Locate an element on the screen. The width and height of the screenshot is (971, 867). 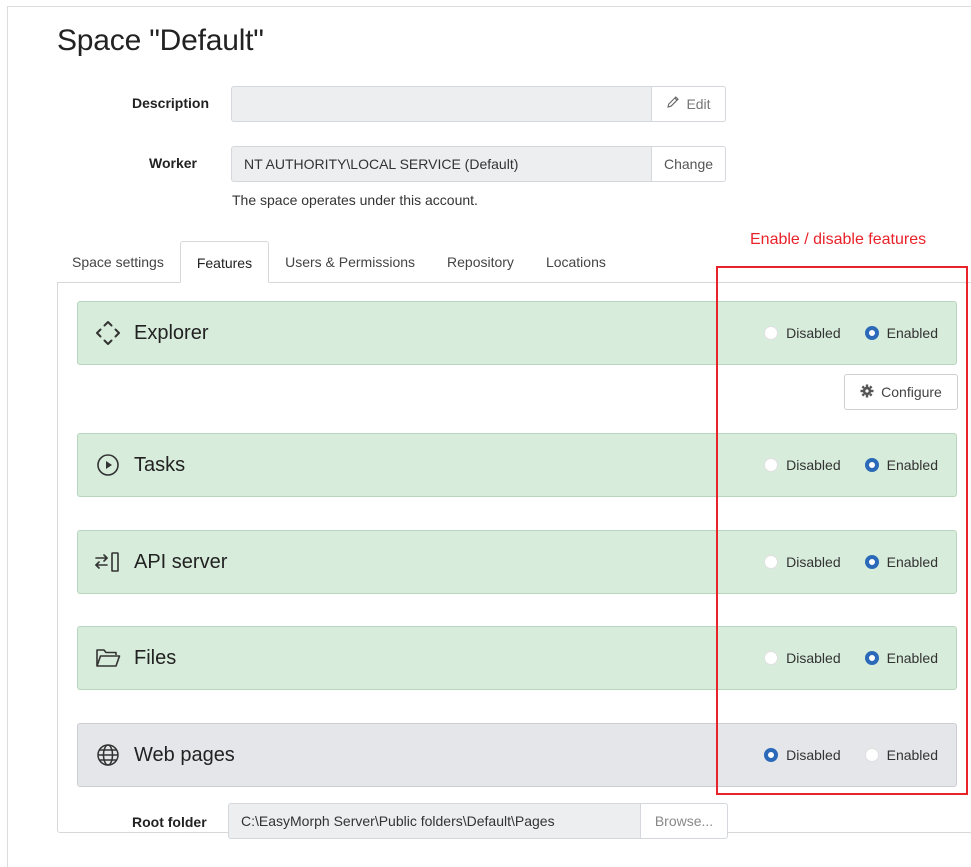
edit-button: Edit is located at coordinates (688, 104).